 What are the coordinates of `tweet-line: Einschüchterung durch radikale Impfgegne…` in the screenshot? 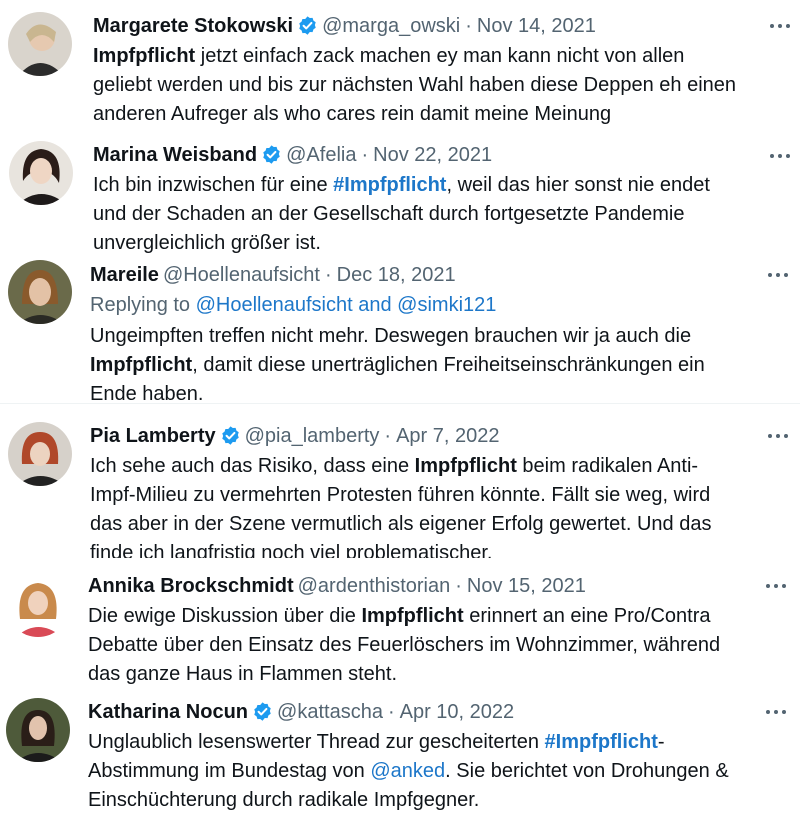 It's located at (284, 800).